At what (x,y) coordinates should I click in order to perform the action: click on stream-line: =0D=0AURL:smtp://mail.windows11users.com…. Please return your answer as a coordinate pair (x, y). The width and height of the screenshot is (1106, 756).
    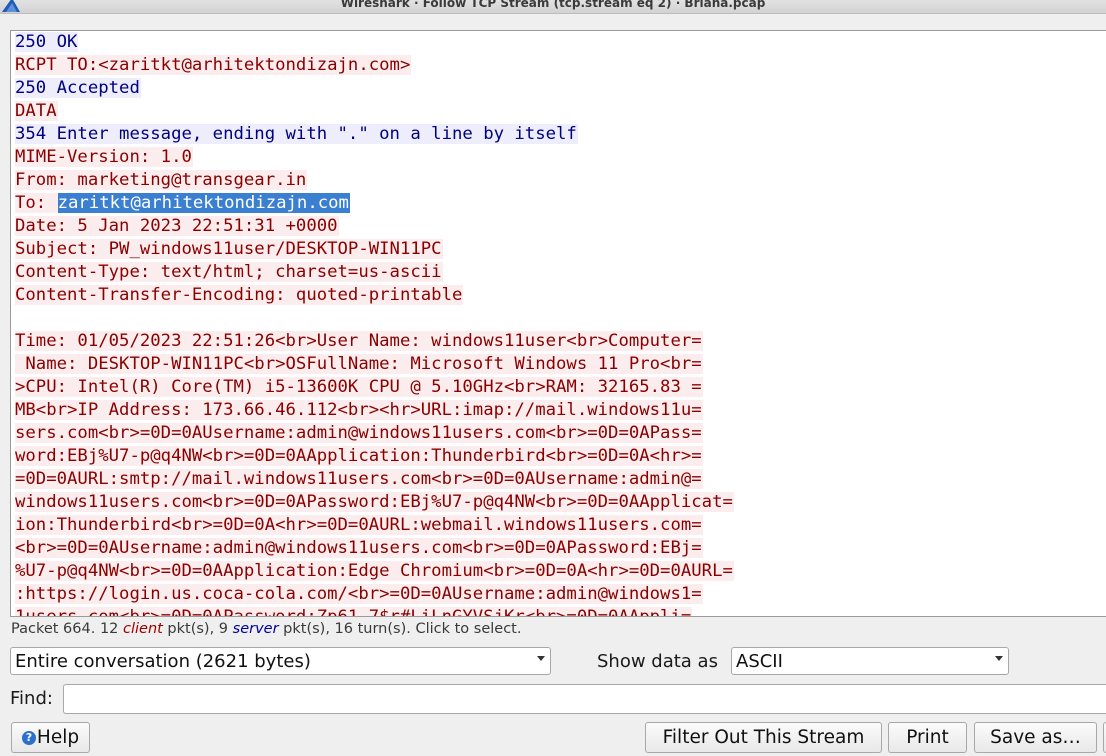
    Looking at the image, I should click on (374, 479).